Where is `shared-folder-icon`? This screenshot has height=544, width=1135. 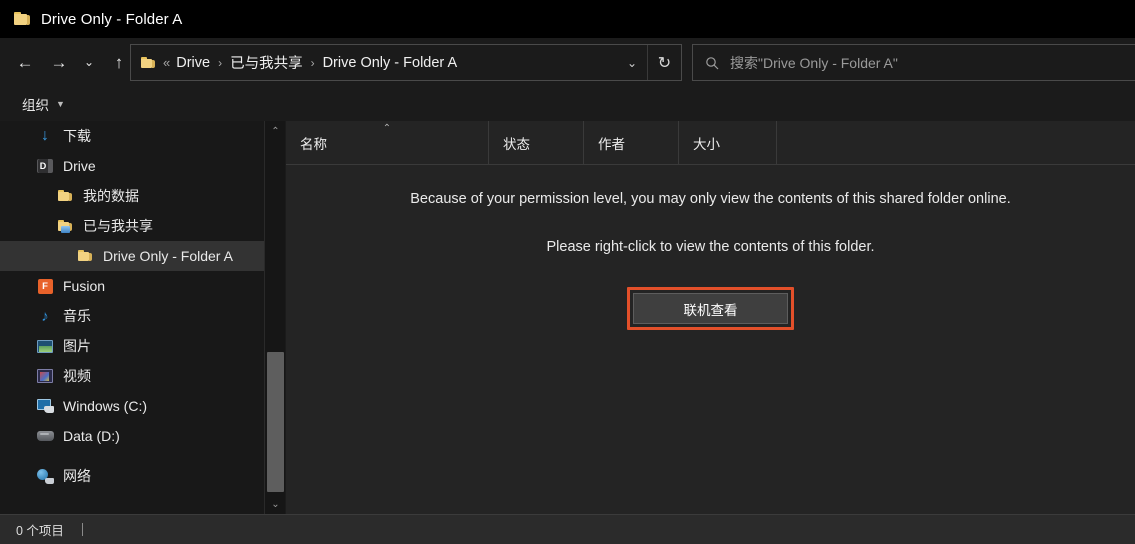 shared-folder-icon is located at coordinates (65, 226).